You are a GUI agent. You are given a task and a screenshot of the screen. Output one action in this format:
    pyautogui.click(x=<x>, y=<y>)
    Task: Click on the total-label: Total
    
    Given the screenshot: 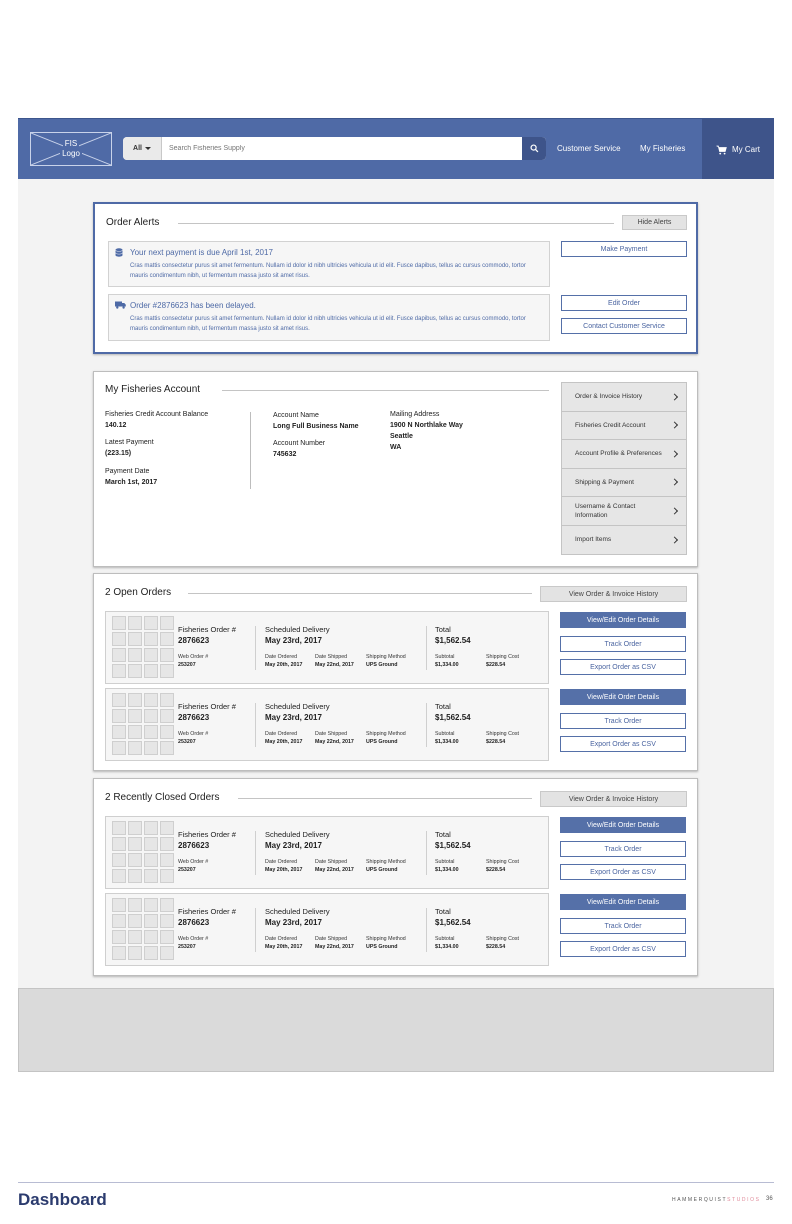 What is the action you would take?
    pyautogui.click(x=443, y=706)
    